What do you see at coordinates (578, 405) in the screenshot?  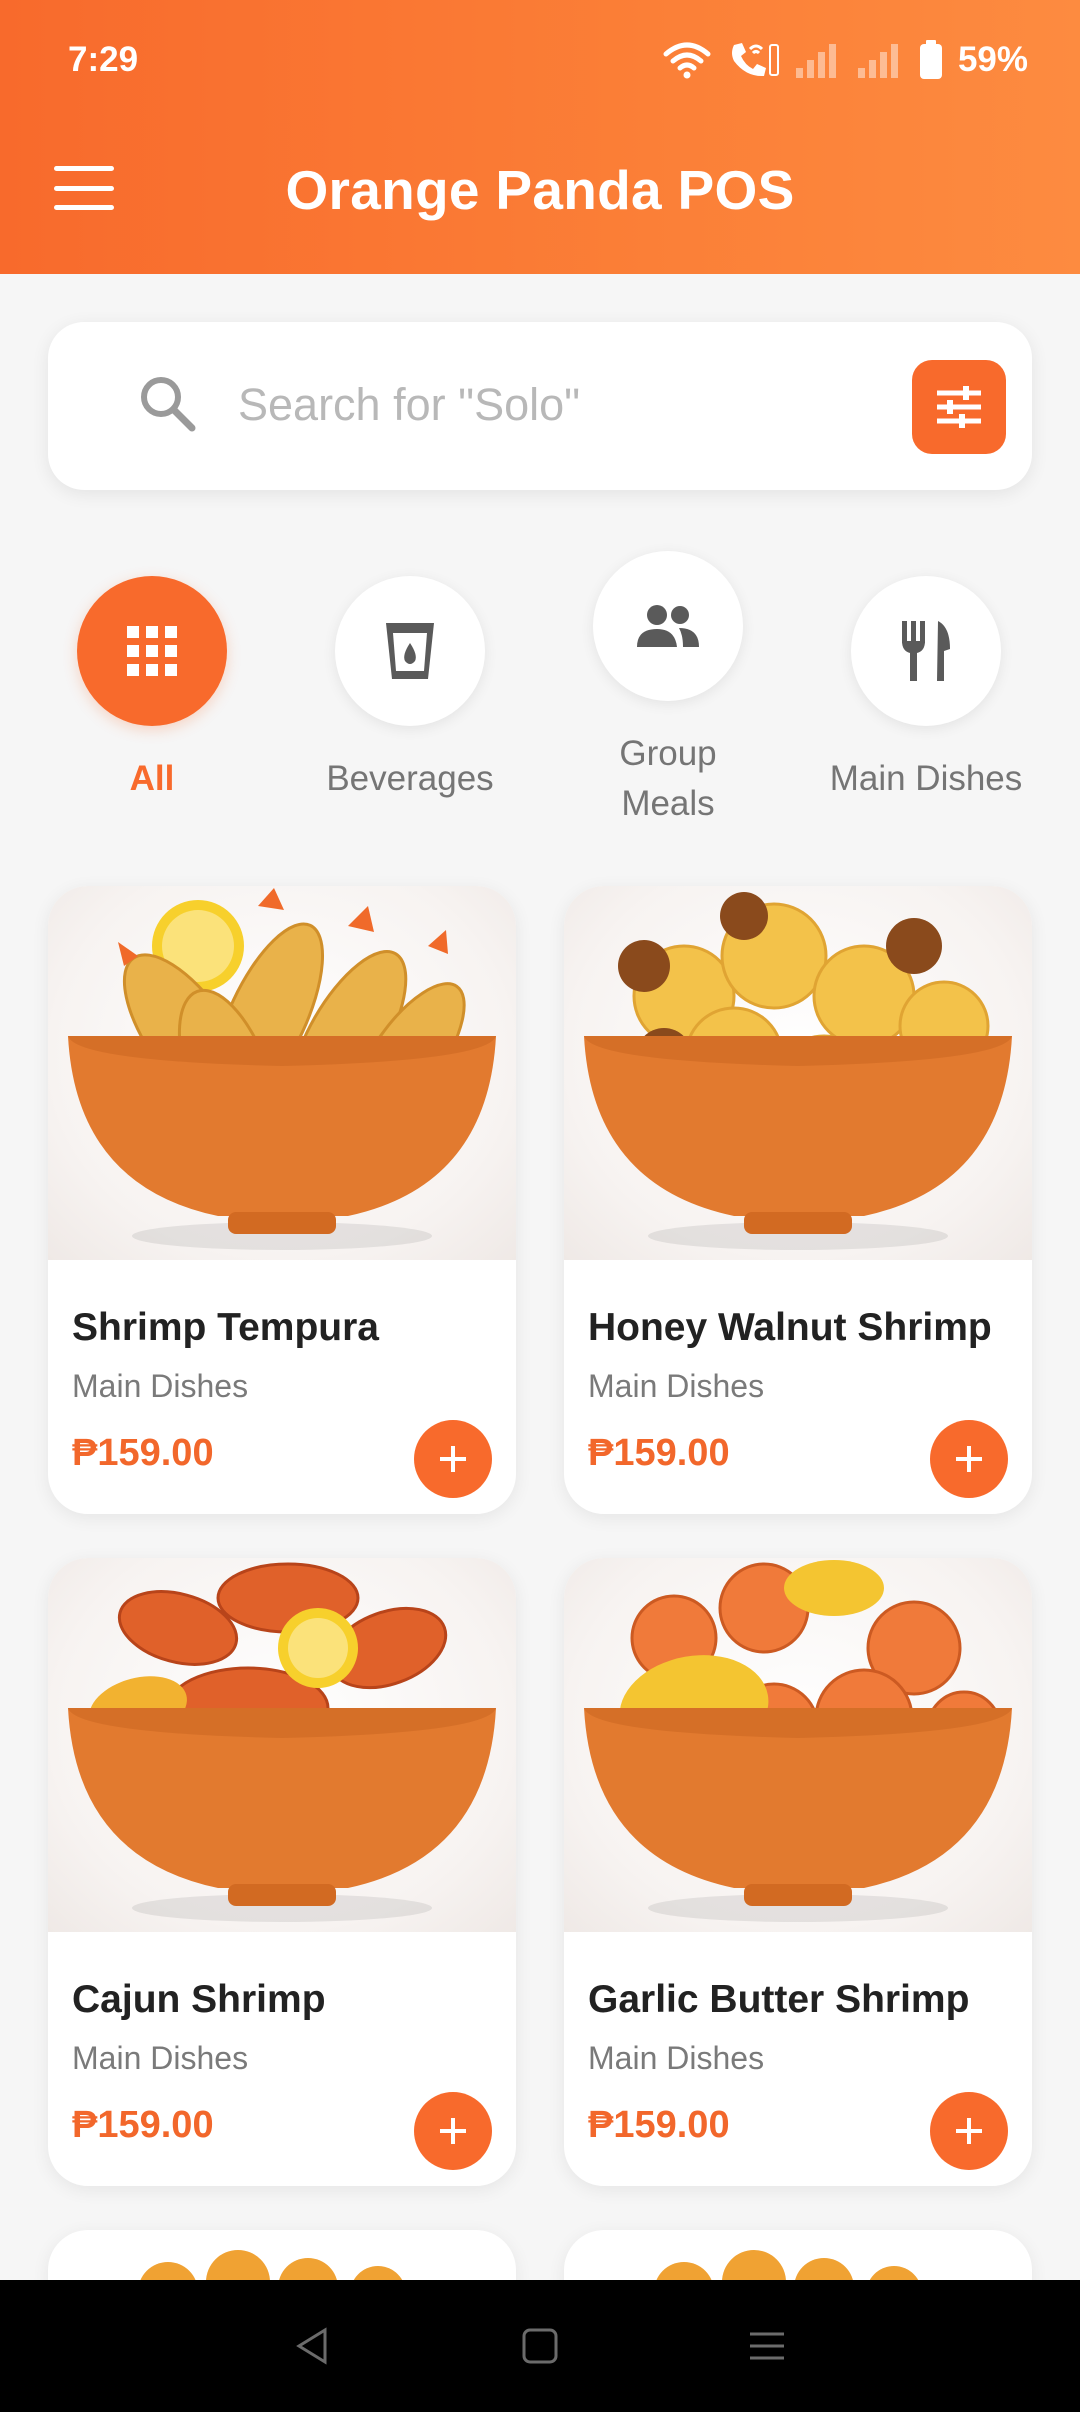 I see `search-input` at bounding box center [578, 405].